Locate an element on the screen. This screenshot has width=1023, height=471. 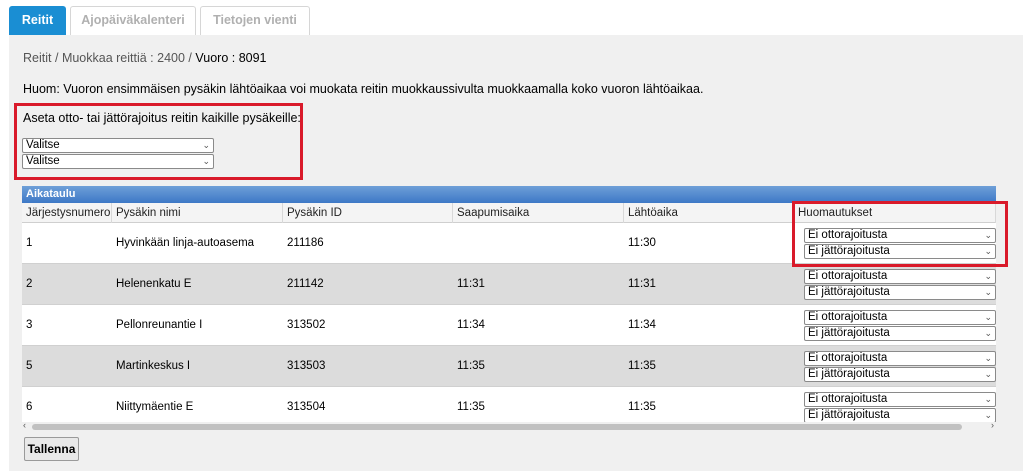
cell-arrival: 11:34 is located at coordinates (471, 325).